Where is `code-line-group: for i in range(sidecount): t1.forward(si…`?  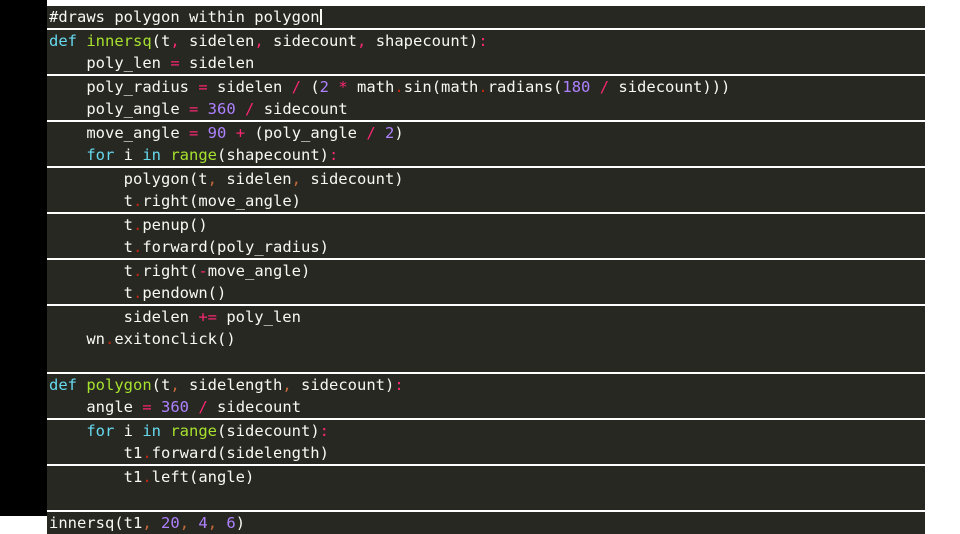
code-line-group: for i in range(sidecount): t1.forward(si… is located at coordinates (486, 443).